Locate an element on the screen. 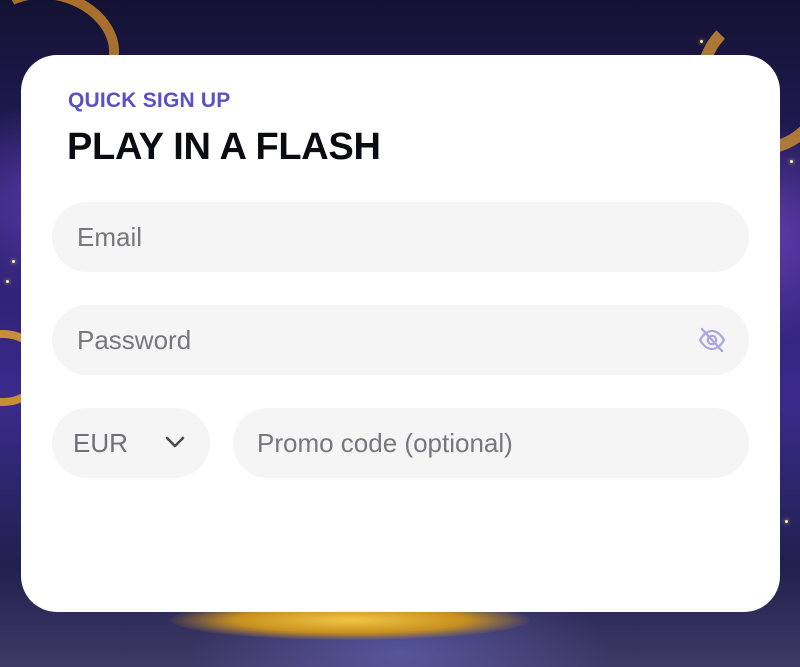  email-input is located at coordinates (400, 237).